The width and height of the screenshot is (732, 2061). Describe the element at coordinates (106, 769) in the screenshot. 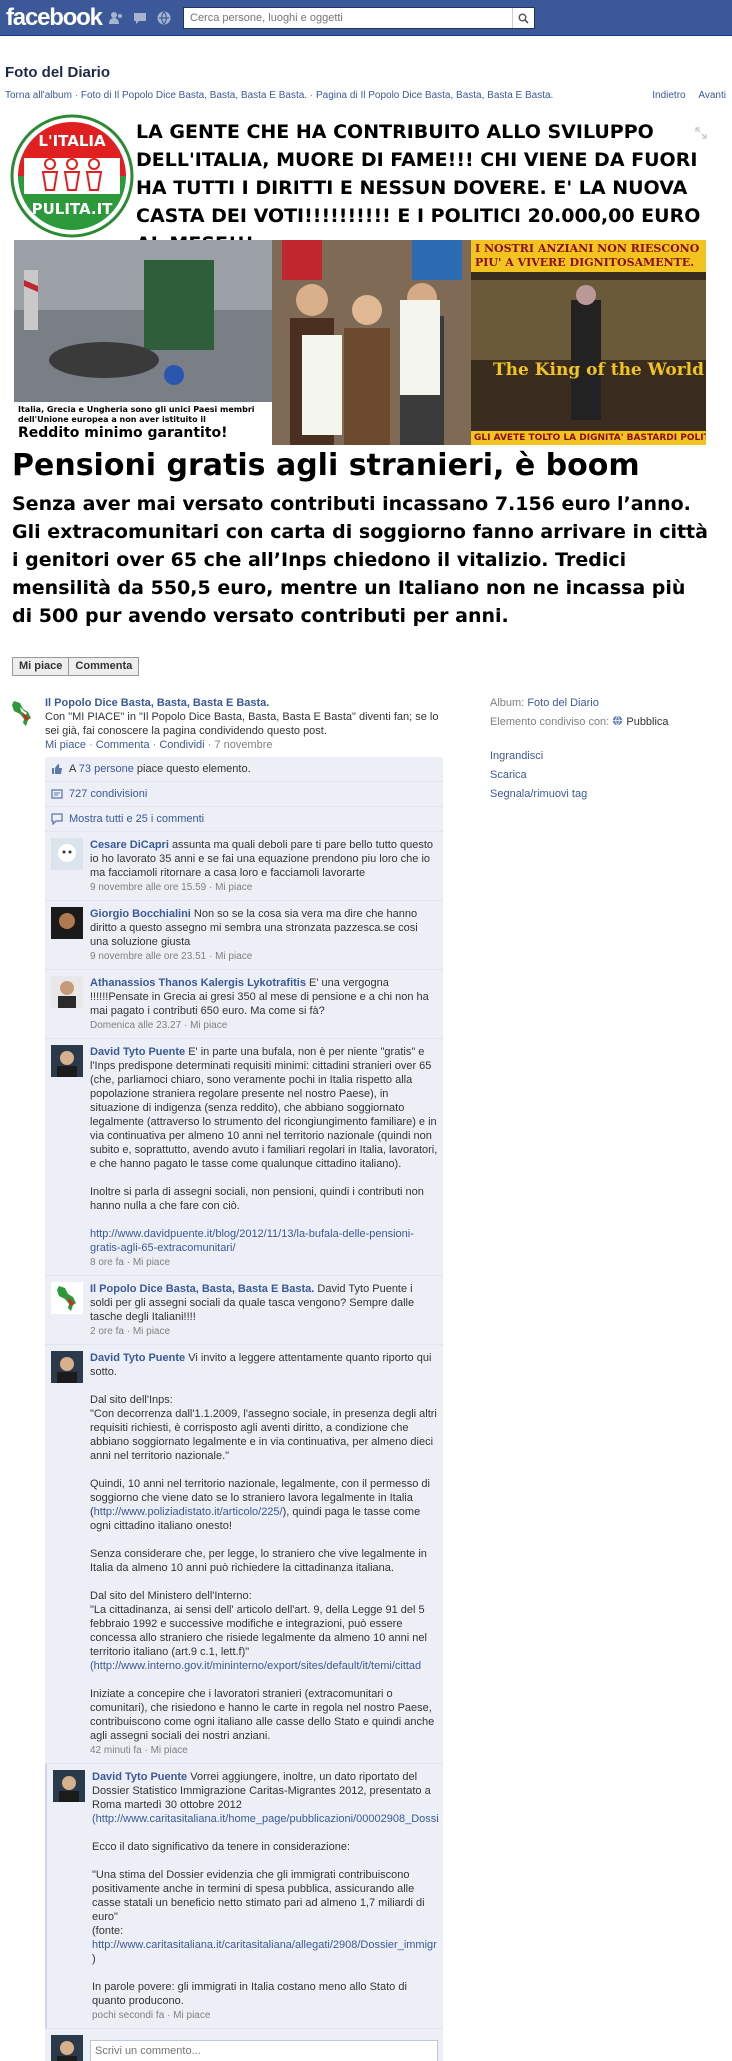

I see `likers-link: 73 persone` at that location.